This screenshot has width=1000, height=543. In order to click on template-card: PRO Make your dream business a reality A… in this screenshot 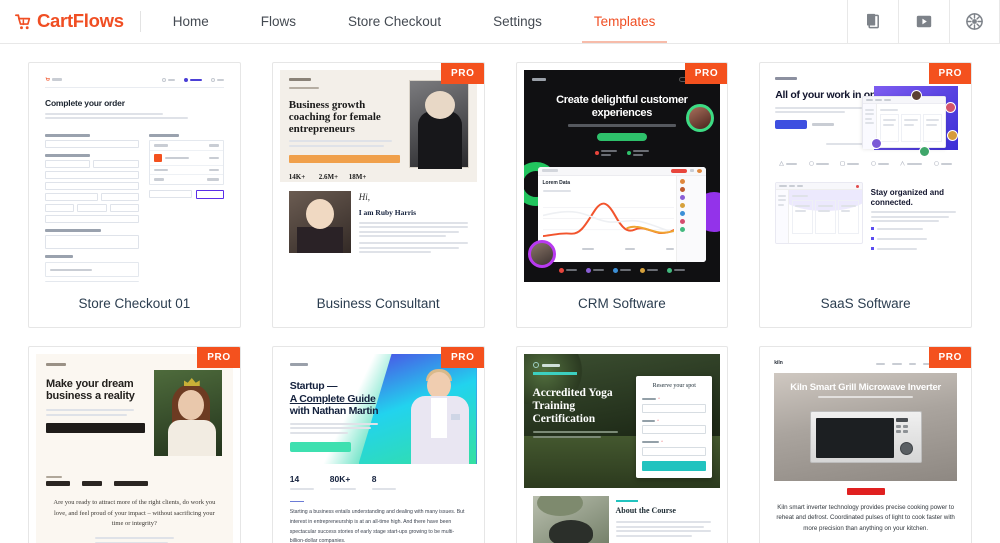, I will do `click(134, 444)`.